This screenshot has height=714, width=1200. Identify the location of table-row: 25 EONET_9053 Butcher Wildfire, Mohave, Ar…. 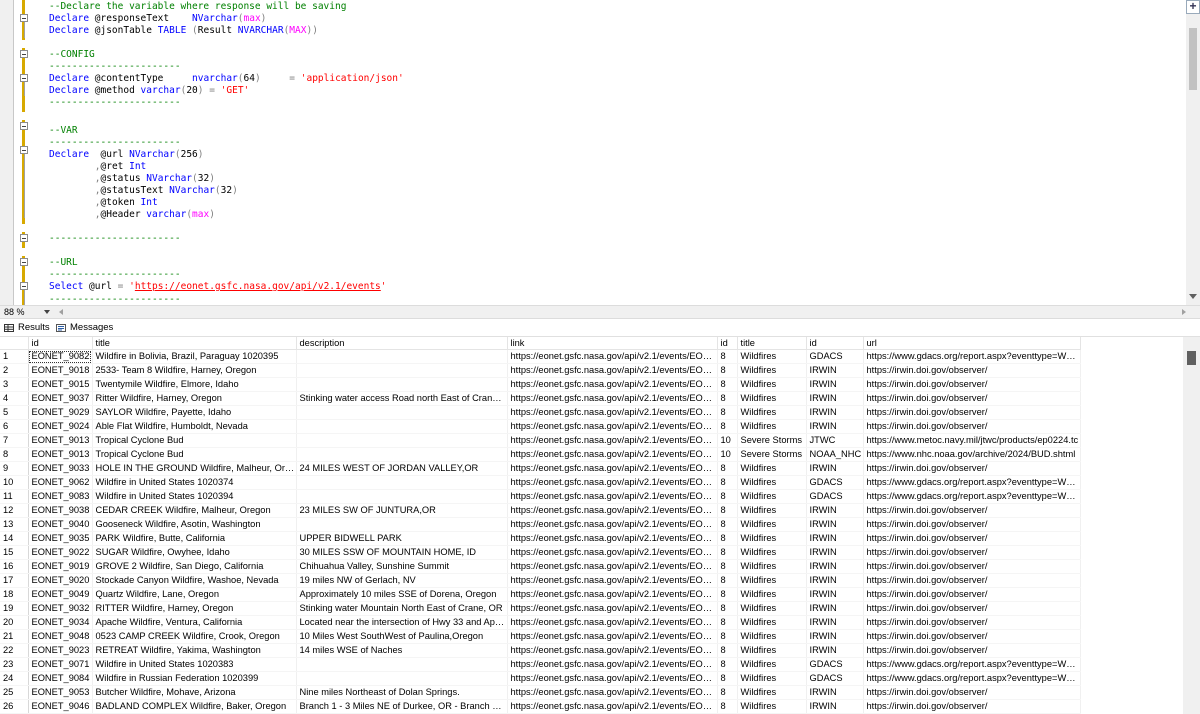
(540, 692).